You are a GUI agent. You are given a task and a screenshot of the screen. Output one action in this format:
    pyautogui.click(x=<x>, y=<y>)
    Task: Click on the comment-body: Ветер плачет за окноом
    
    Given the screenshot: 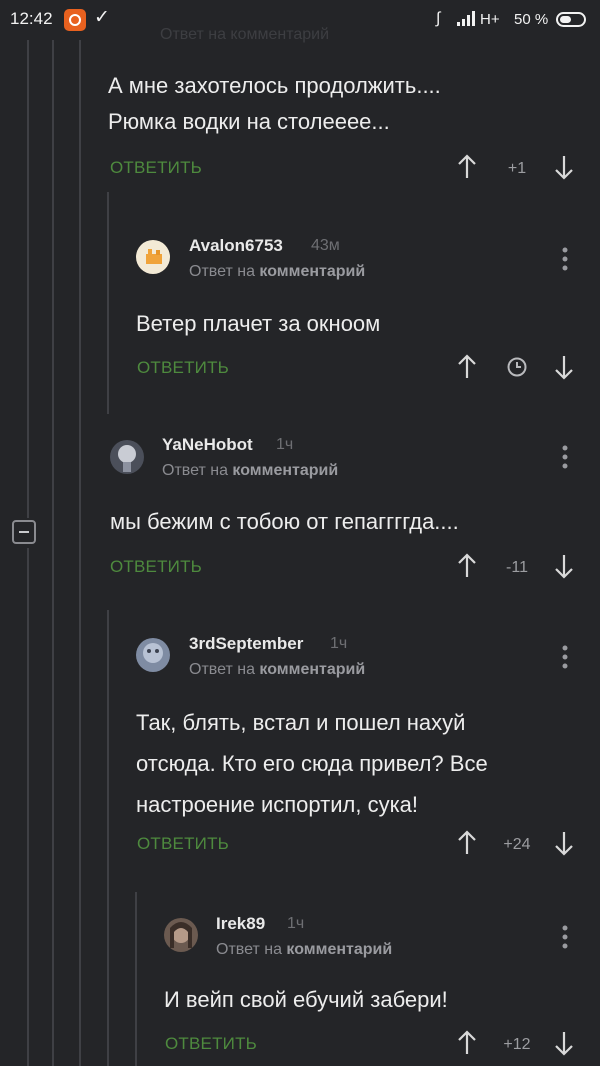 What is the action you would take?
    pyautogui.click(x=258, y=323)
    